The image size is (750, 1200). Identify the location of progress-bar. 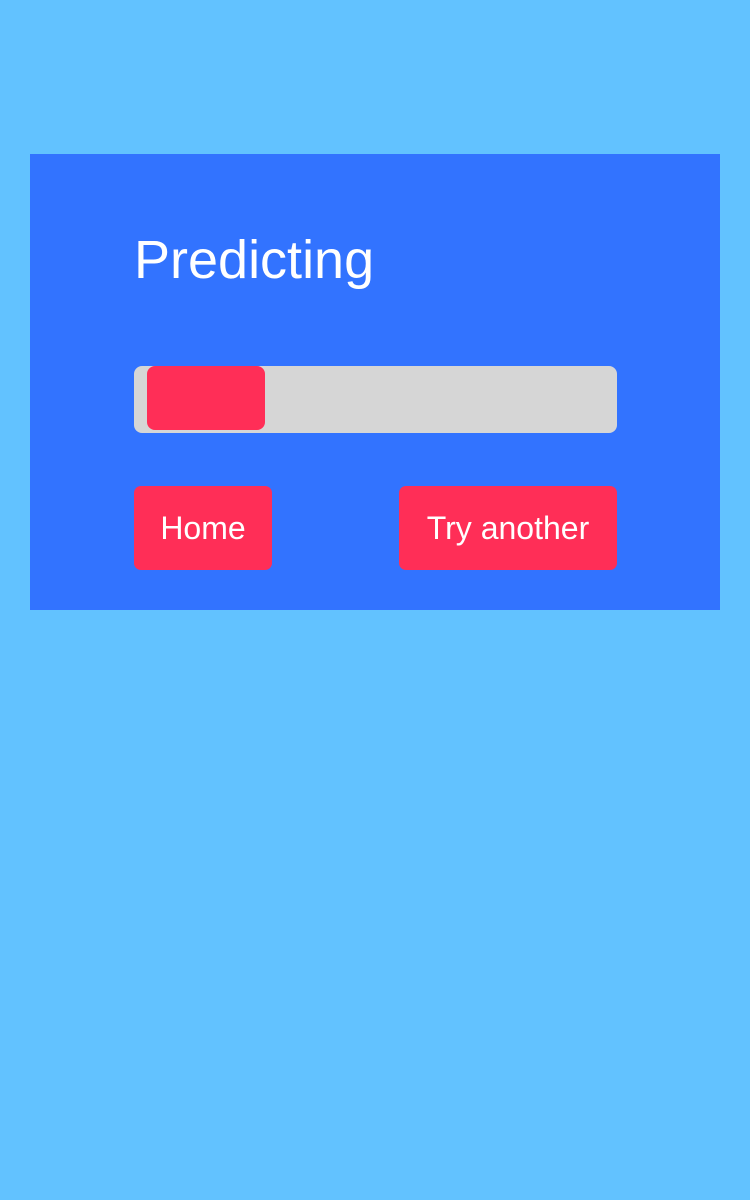
(375, 399).